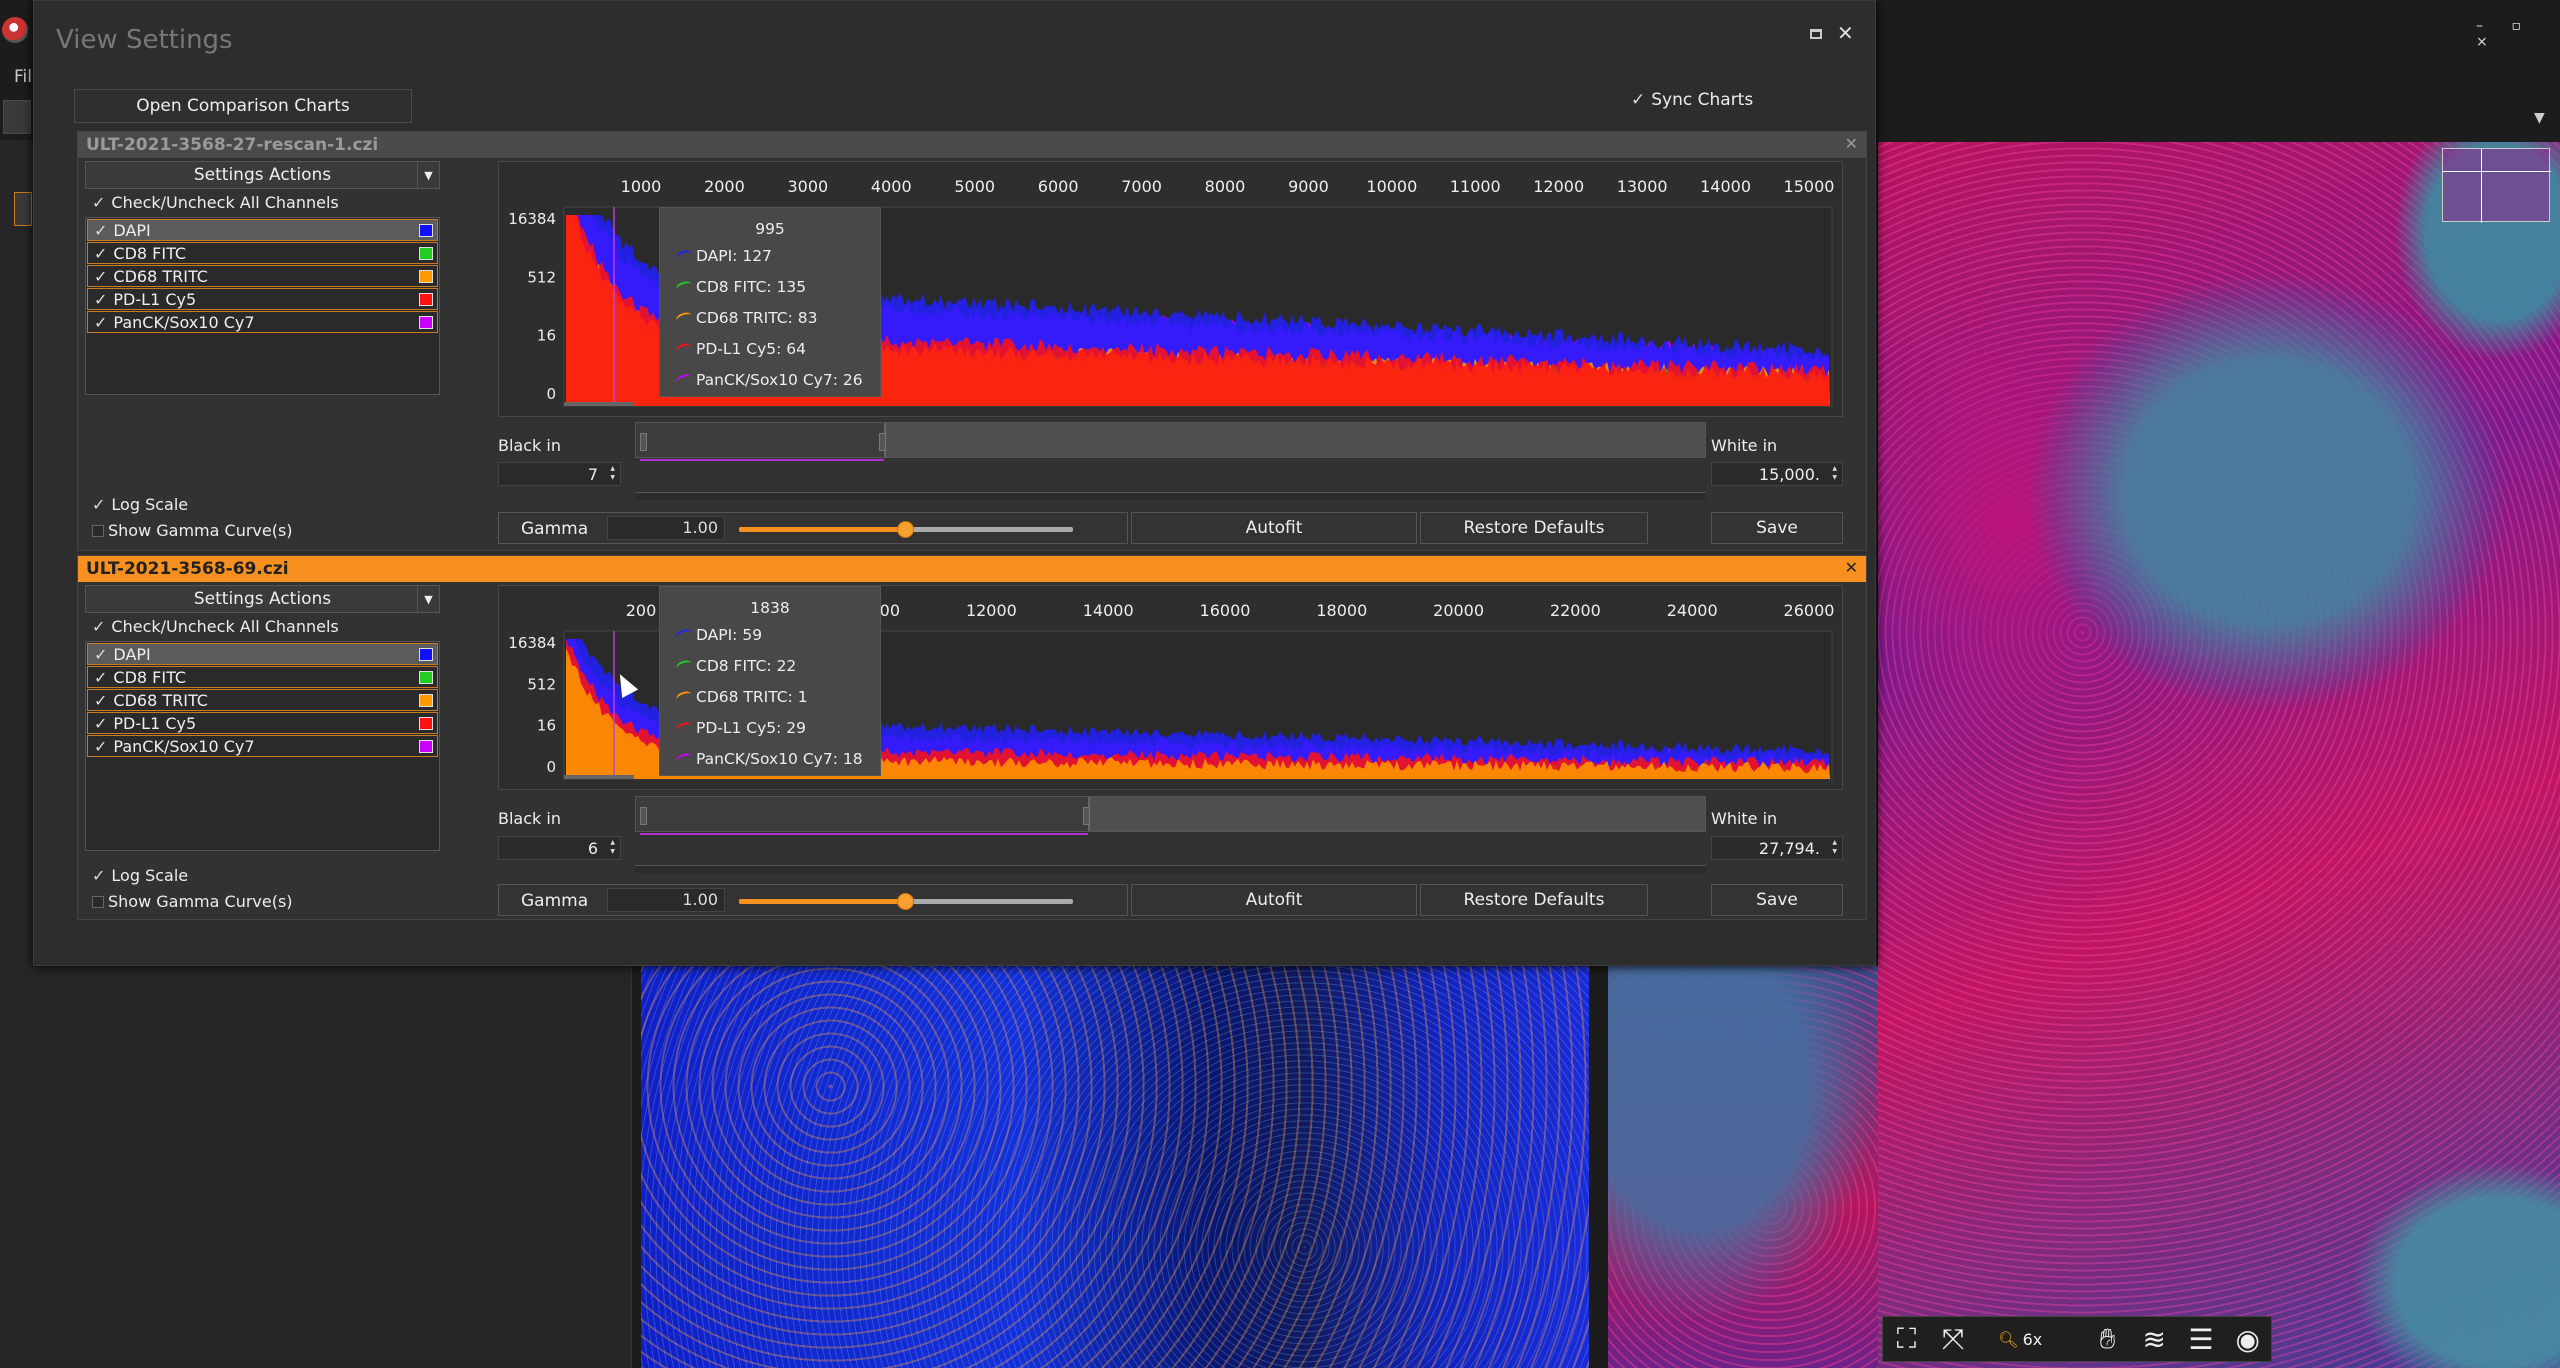 This screenshot has width=2560, height=1368. Describe the element at coordinates (1115, 1167) in the screenshot. I see `microscopy-image-bottom` at that location.